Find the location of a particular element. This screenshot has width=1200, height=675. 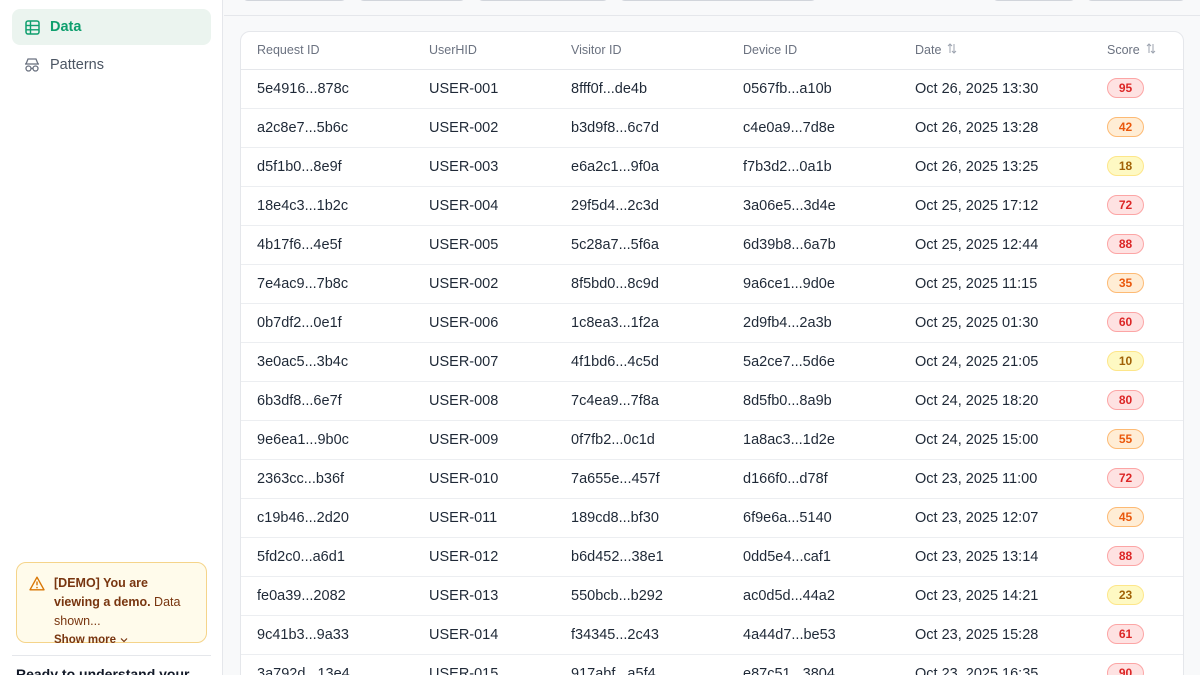

cell-date: Oct 25, 2025 17:12 is located at coordinates (977, 206).